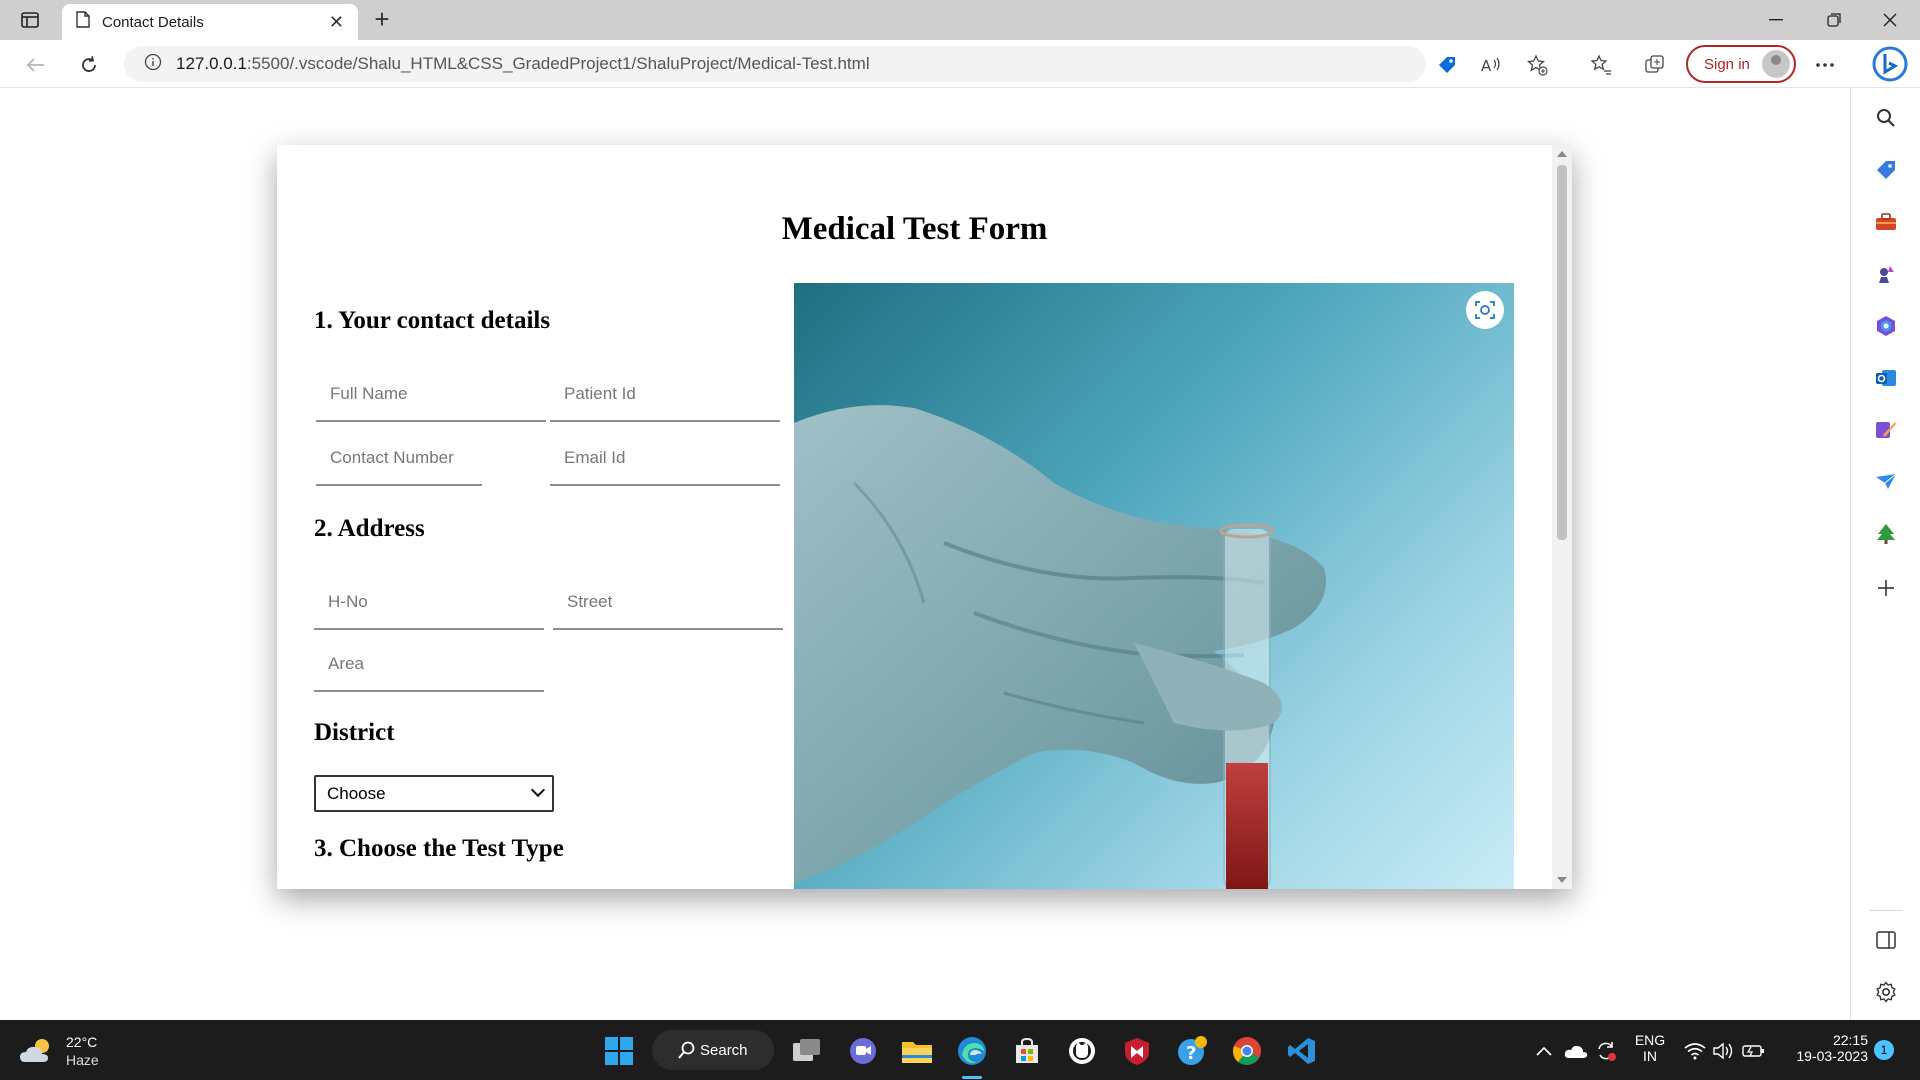 The width and height of the screenshot is (1920, 1080). What do you see at coordinates (431, 395) in the screenshot?
I see `full-name-input` at bounding box center [431, 395].